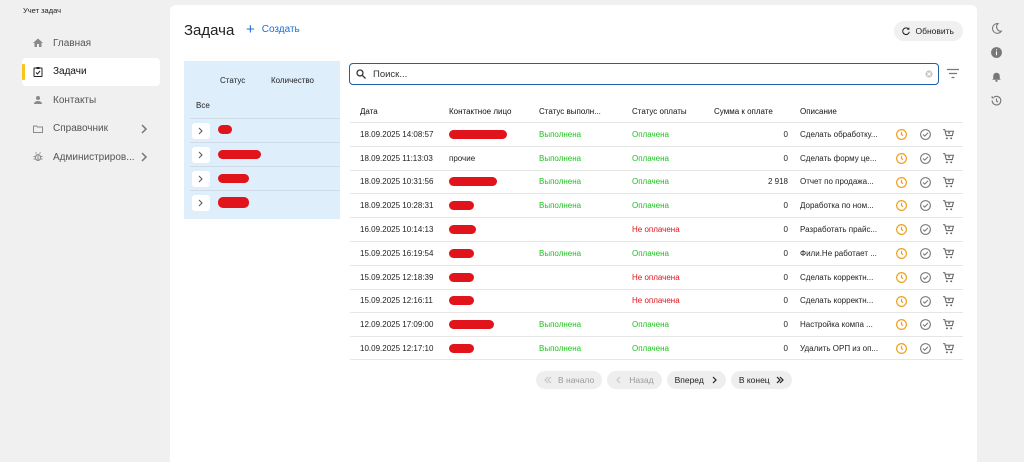  What do you see at coordinates (273, 29) in the screenshot?
I see `create-button: + Создать` at bounding box center [273, 29].